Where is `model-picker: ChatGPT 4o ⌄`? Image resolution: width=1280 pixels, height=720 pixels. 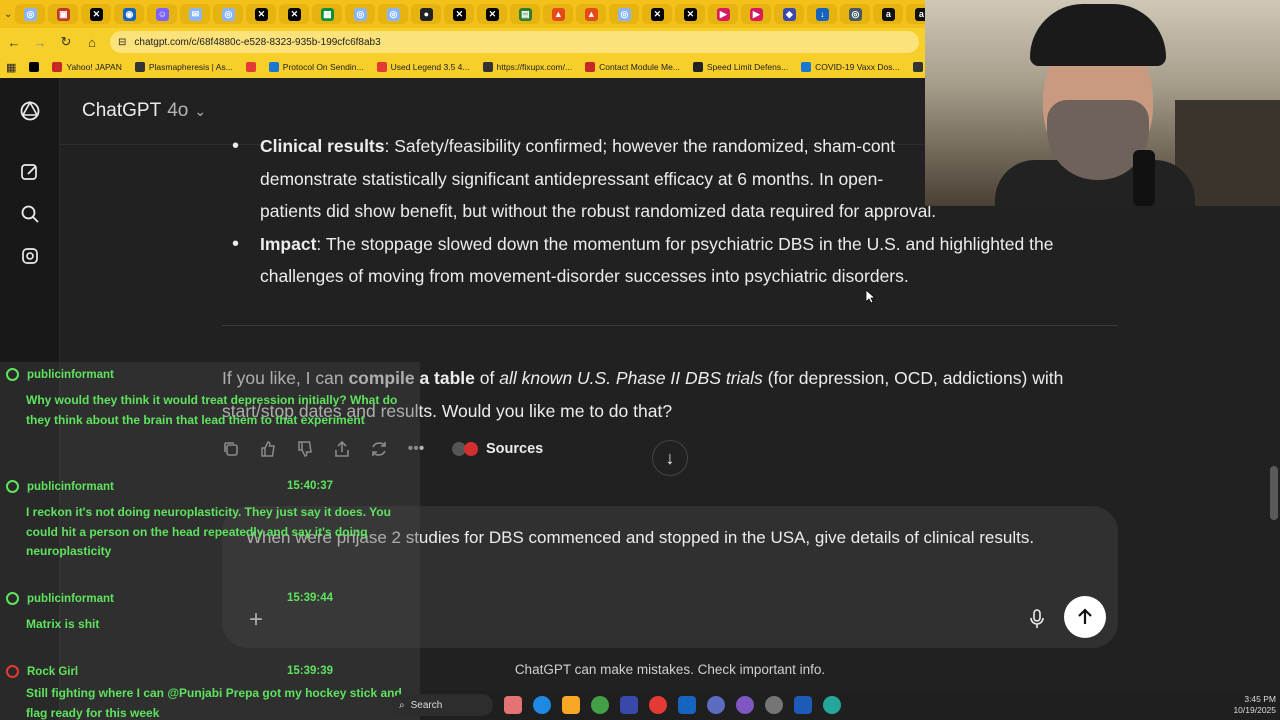
model-picker: ChatGPT 4o ⌄ is located at coordinates (144, 111).